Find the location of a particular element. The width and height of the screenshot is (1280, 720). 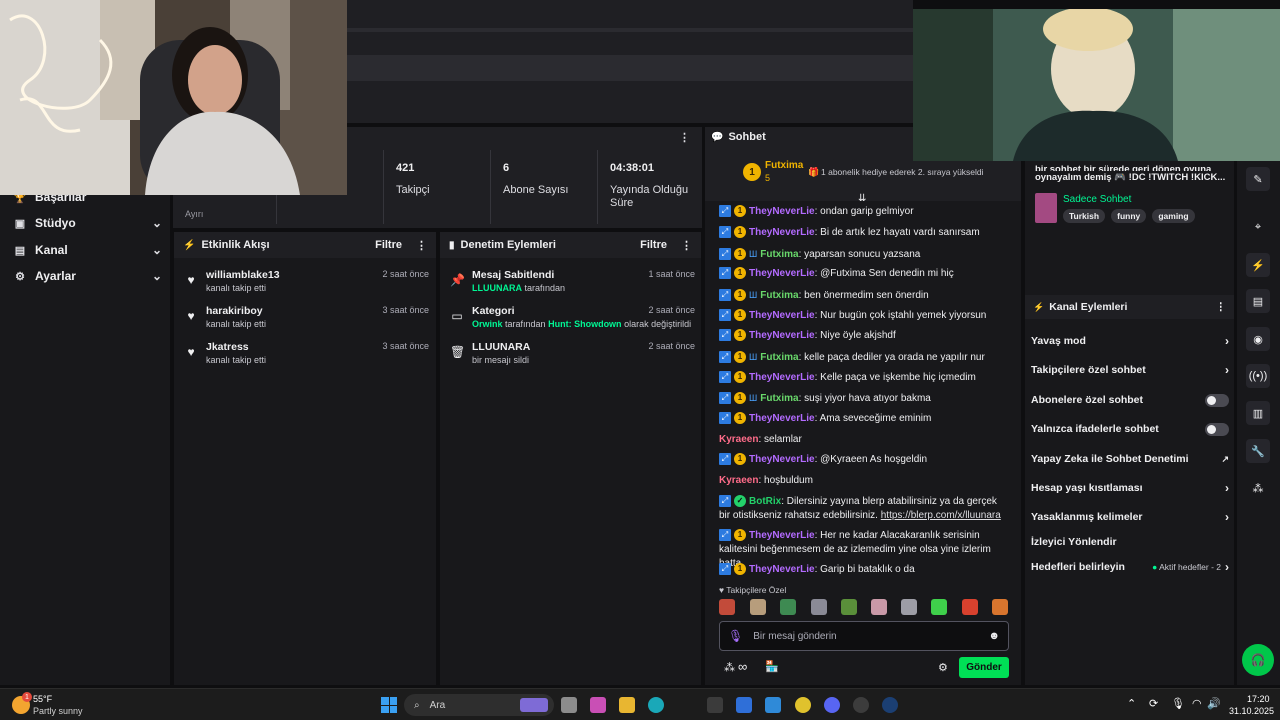

tray-chevron-icon: ⌃ is located at coordinates (1131, 703).